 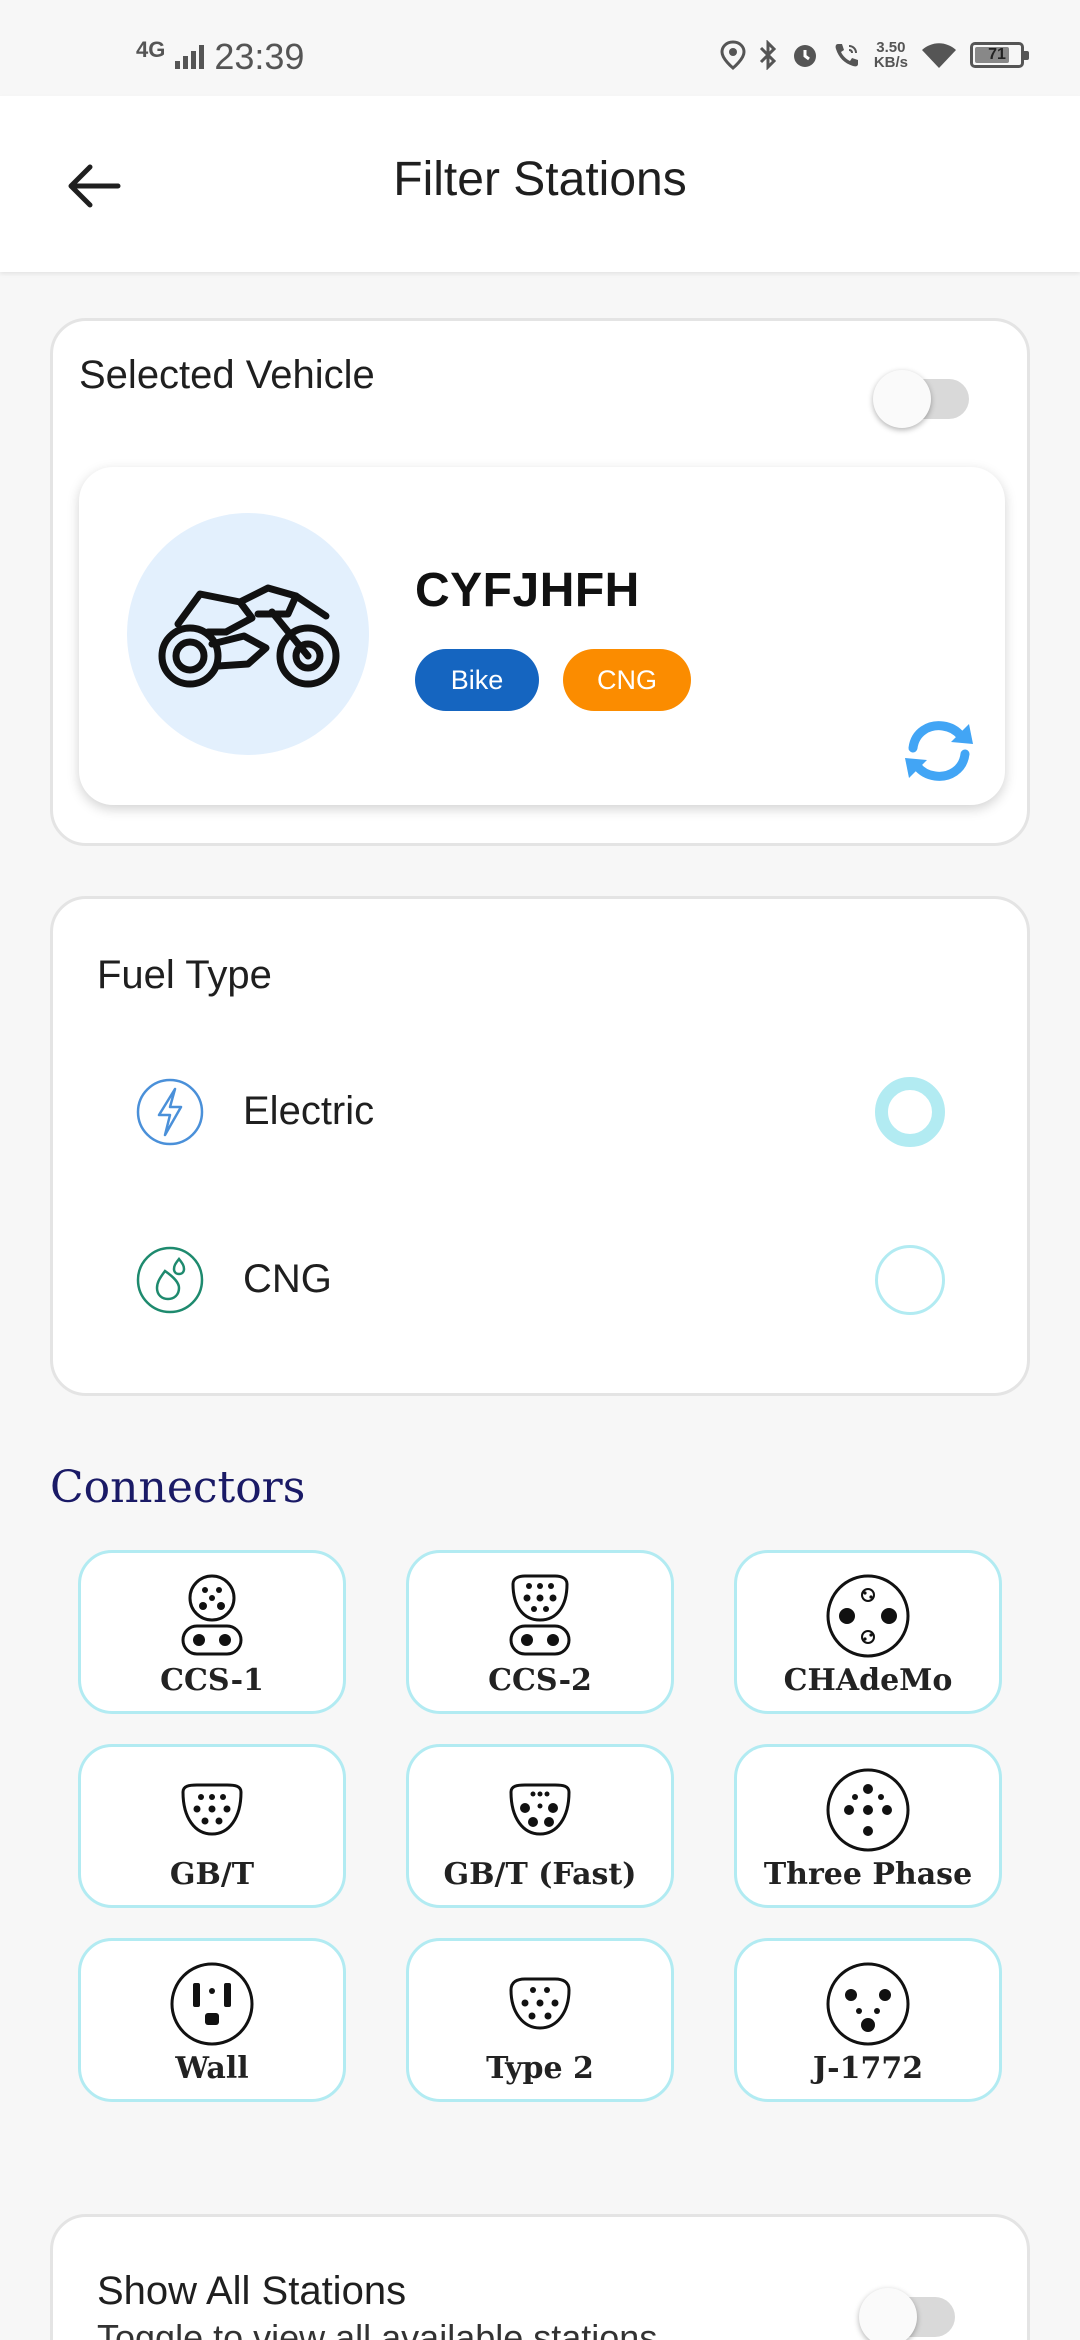 I want to click on connector-label: Three Phase, so click(x=868, y=1874).